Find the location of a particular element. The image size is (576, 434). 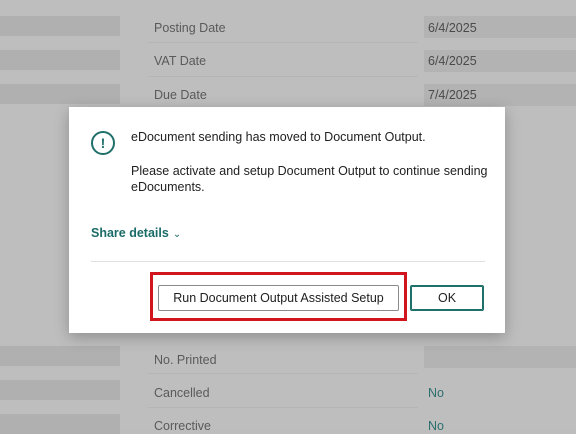

due-date-value: 7/4/2025 is located at coordinates (452, 95).